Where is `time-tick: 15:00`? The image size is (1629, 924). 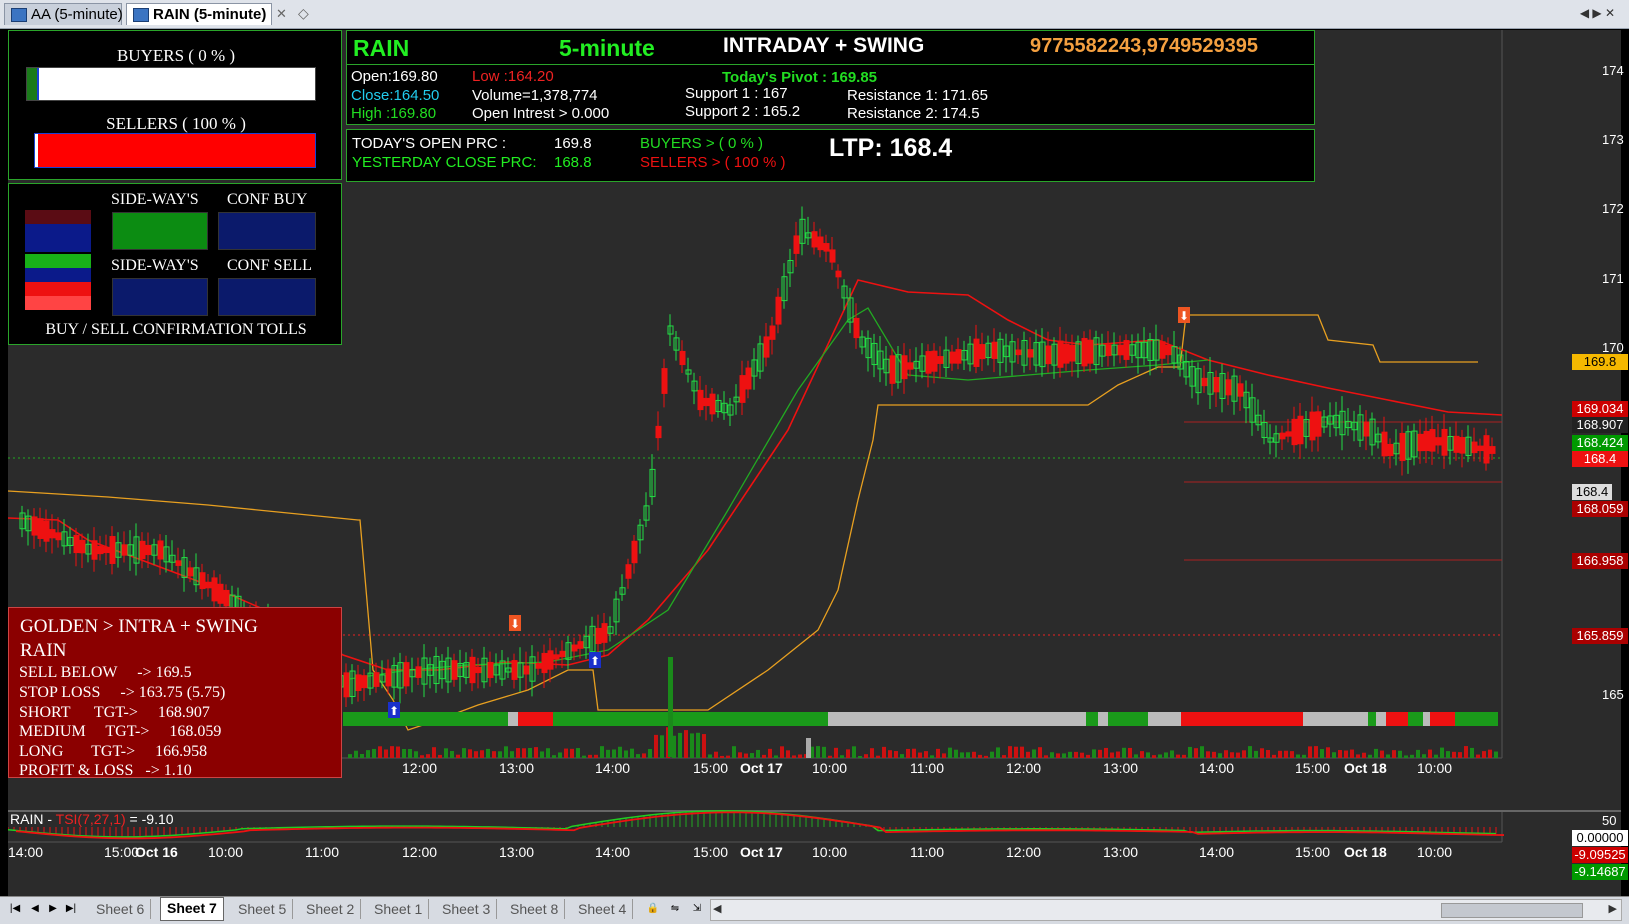 time-tick: 15:00 is located at coordinates (711, 852).